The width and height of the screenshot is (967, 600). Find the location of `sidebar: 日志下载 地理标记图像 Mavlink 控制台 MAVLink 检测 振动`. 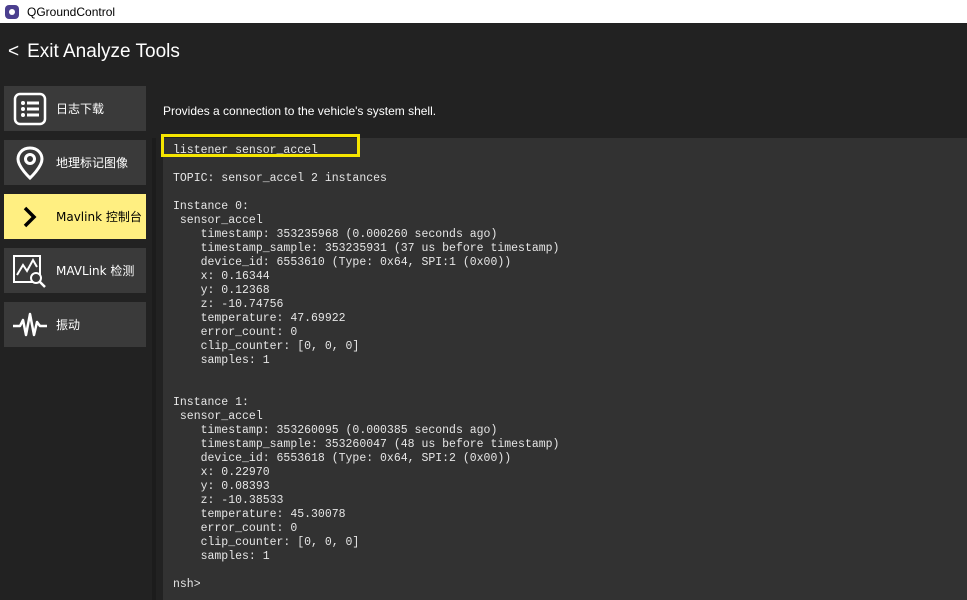

sidebar: 日志下载 地理标记图像 Mavlink 控制台 MAVLink 检测 振动 is located at coordinates (76, 340).